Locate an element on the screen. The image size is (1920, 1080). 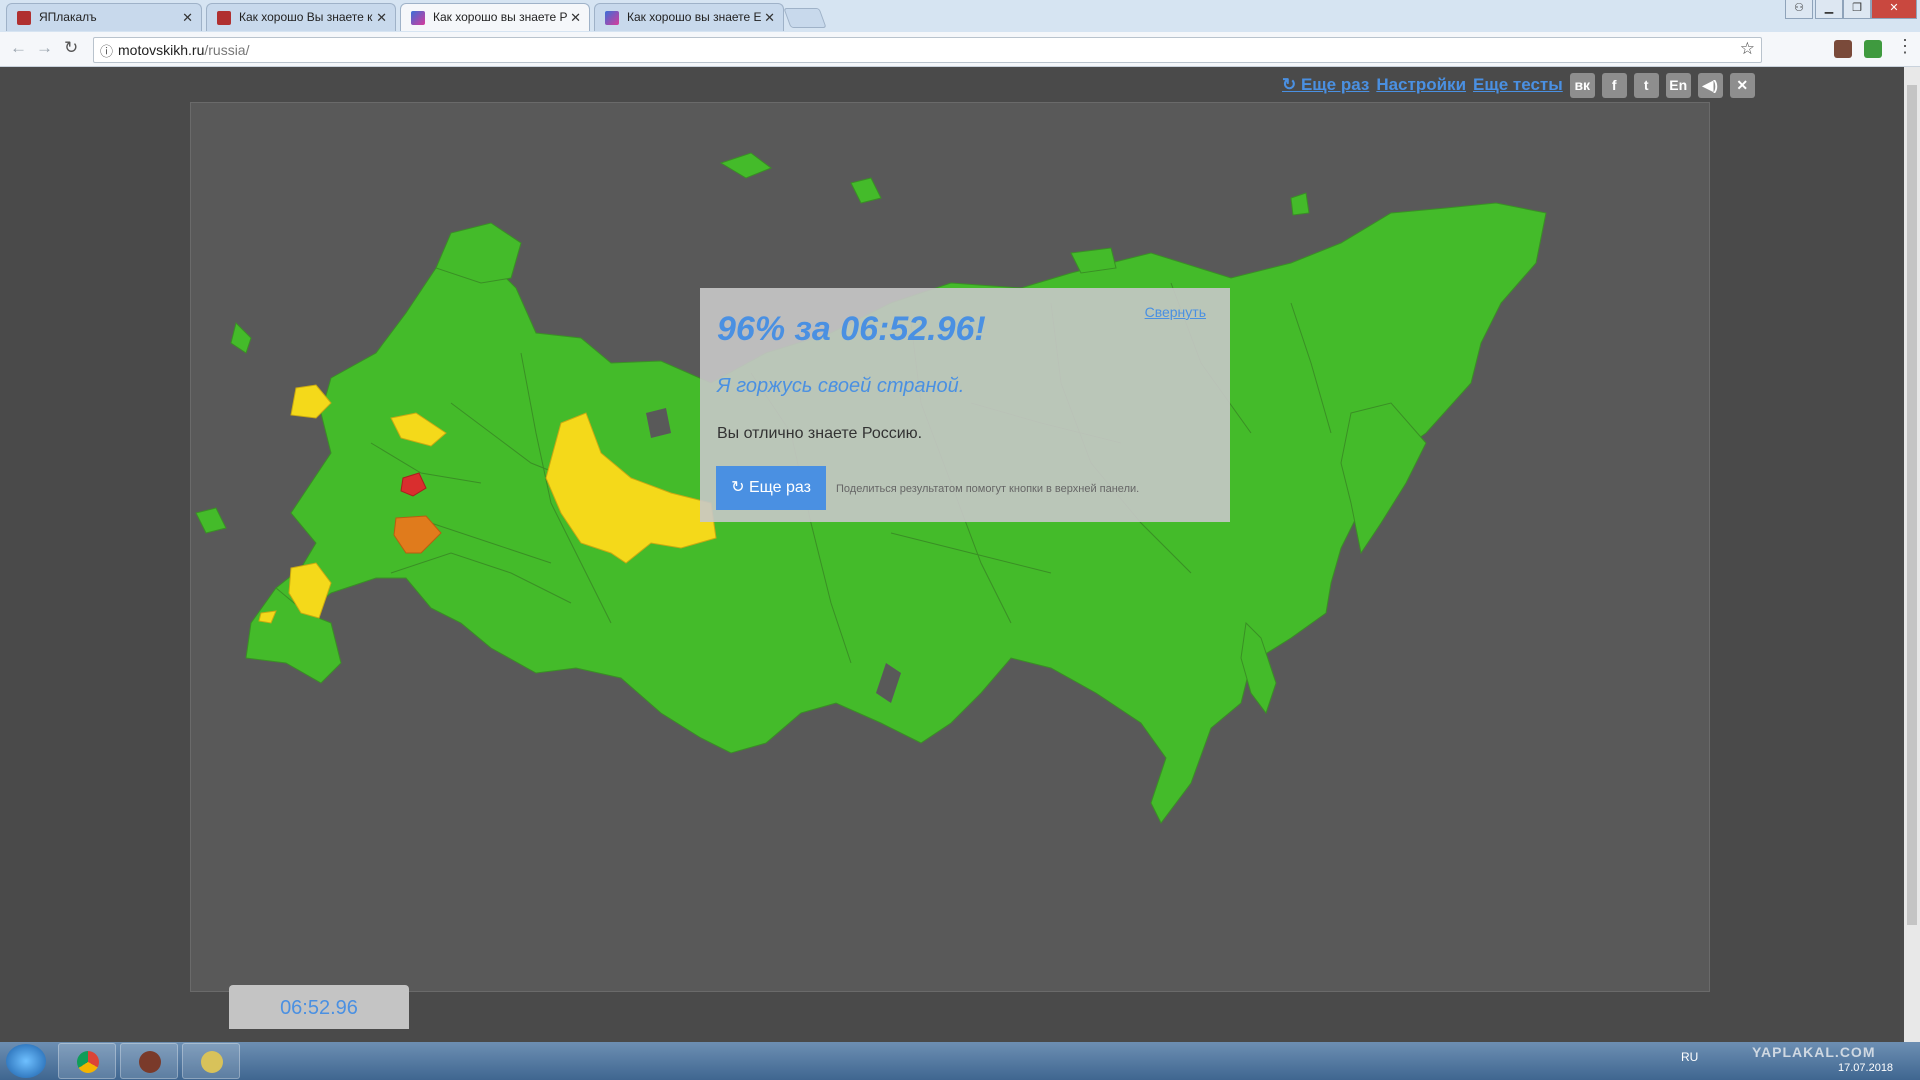
vk-icon: вк is located at coordinates (1582, 85).